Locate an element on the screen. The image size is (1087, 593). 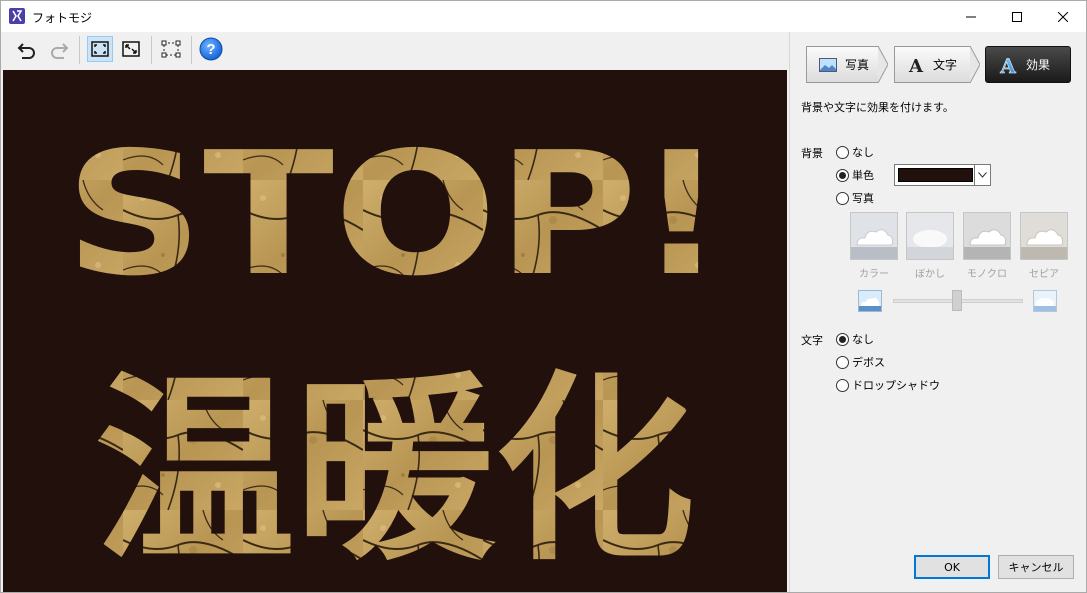
selection-button is located at coordinates (171, 49).